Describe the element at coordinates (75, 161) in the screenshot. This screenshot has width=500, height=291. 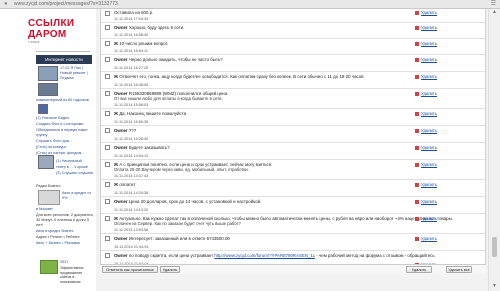
I see `news-link: (1) Начальный` at that location.